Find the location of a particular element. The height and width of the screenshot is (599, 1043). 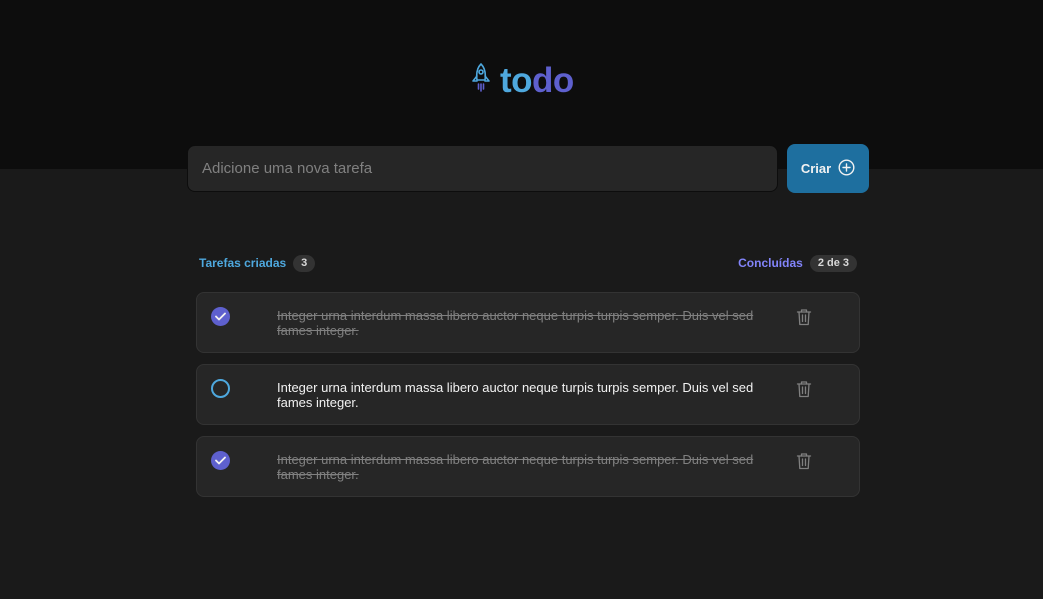

task-stats: Tarefas criadas 3 Concluídas 2 de 3 is located at coordinates (528, 263).